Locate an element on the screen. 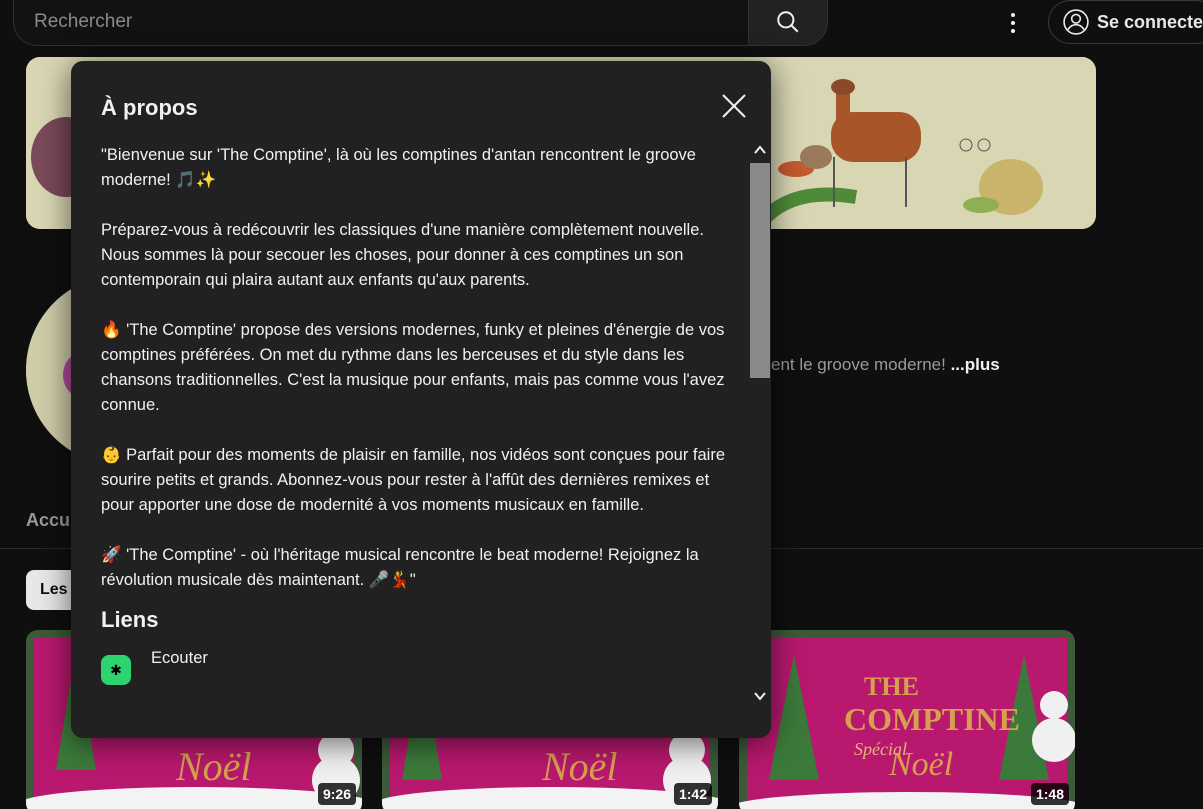  video-duration: 9:26 is located at coordinates (336, 794).